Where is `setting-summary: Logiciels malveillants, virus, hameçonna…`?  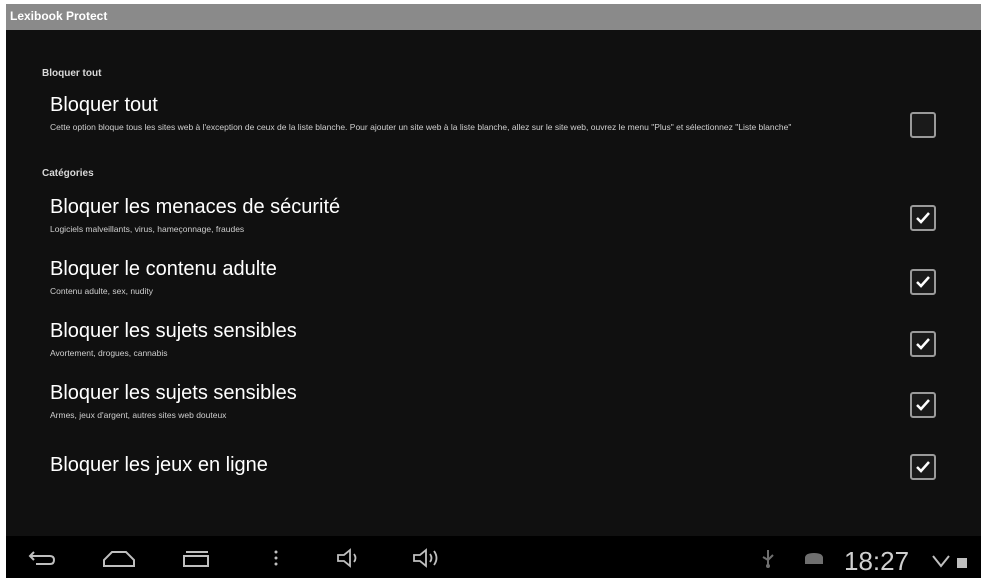 setting-summary: Logiciels malveillants, virus, hameçonna… is located at coordinates (147, 229).